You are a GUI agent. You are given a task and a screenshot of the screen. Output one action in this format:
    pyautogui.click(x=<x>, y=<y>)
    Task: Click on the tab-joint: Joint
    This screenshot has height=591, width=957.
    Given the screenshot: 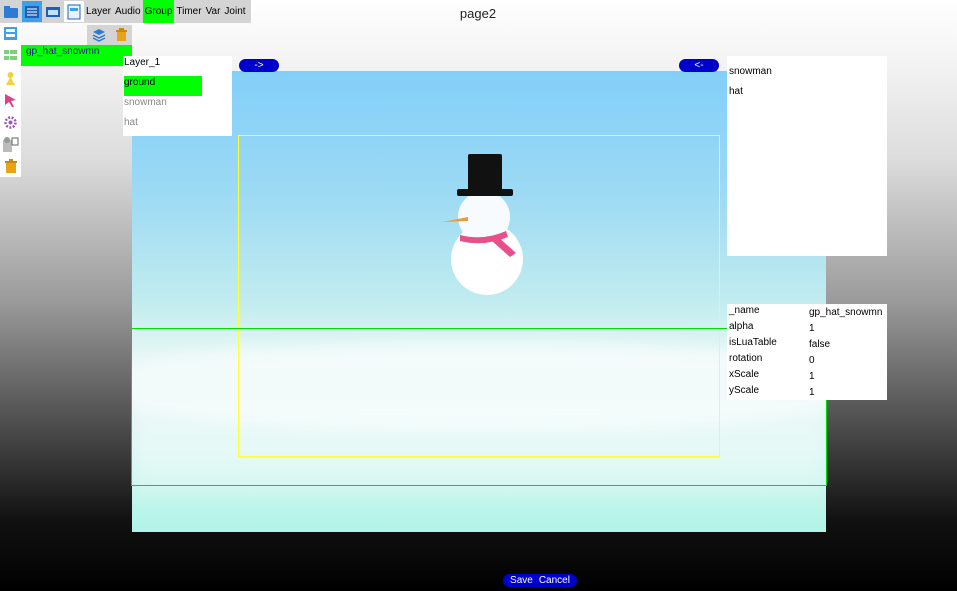 What is the action you would take?
    pyautogui.click(x=234, y=11)
    